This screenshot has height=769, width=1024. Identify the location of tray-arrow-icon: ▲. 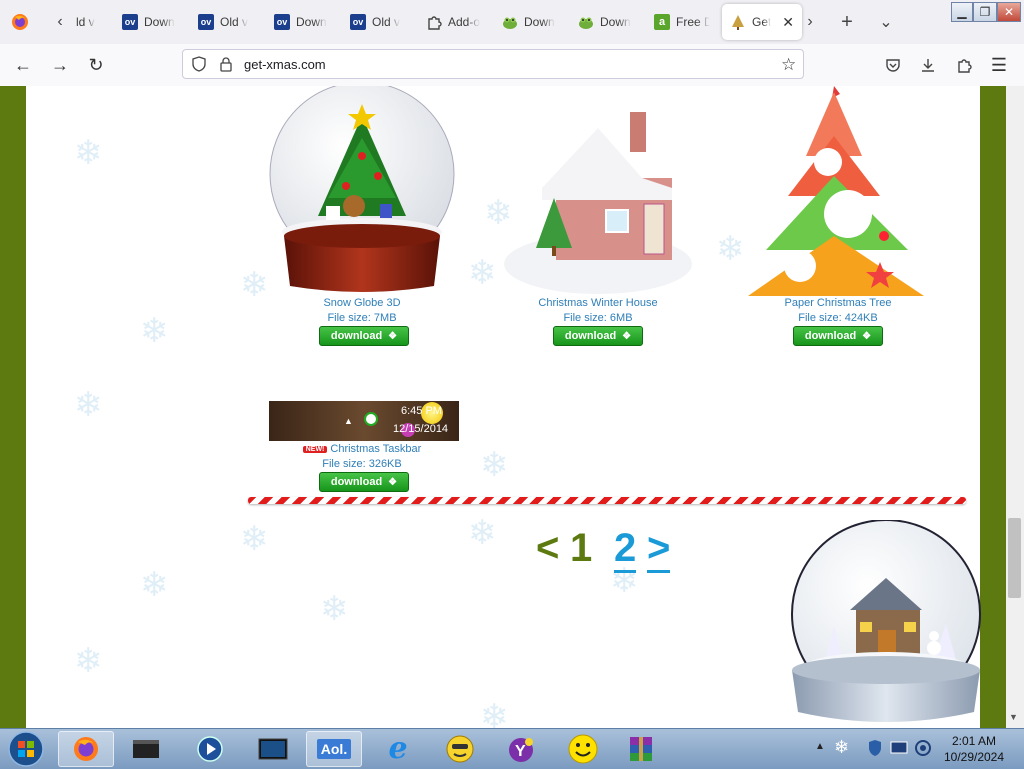
(348, 421).